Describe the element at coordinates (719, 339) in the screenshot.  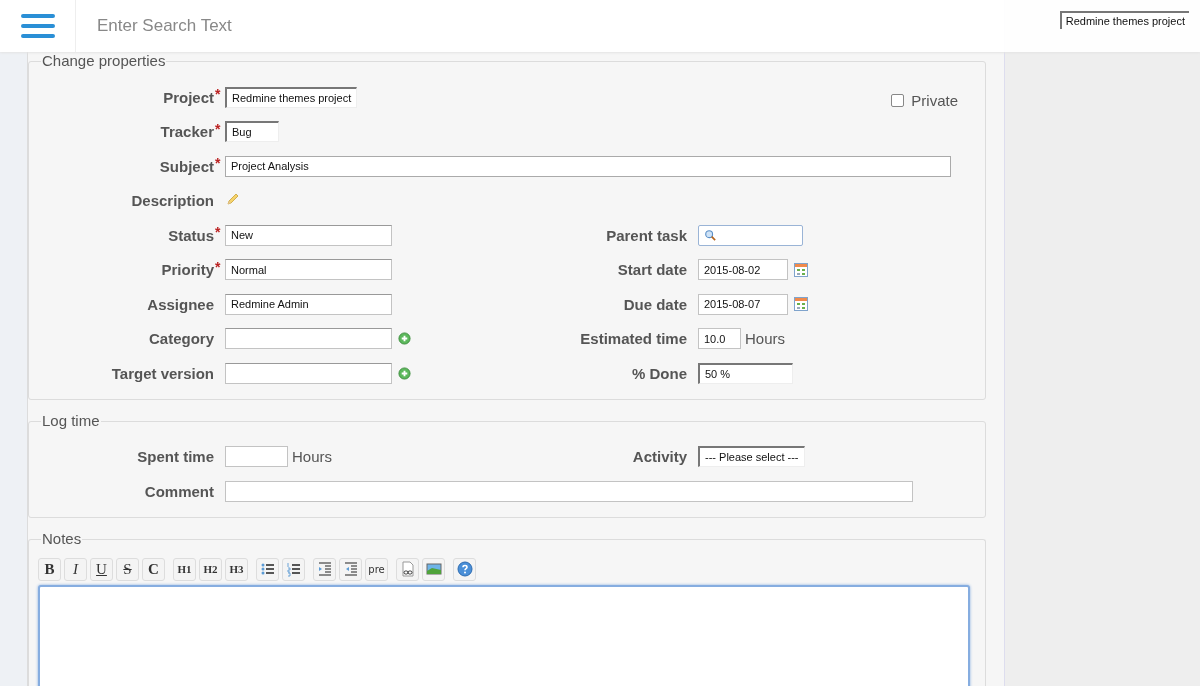
I see `input-field: 10.0` at that location.